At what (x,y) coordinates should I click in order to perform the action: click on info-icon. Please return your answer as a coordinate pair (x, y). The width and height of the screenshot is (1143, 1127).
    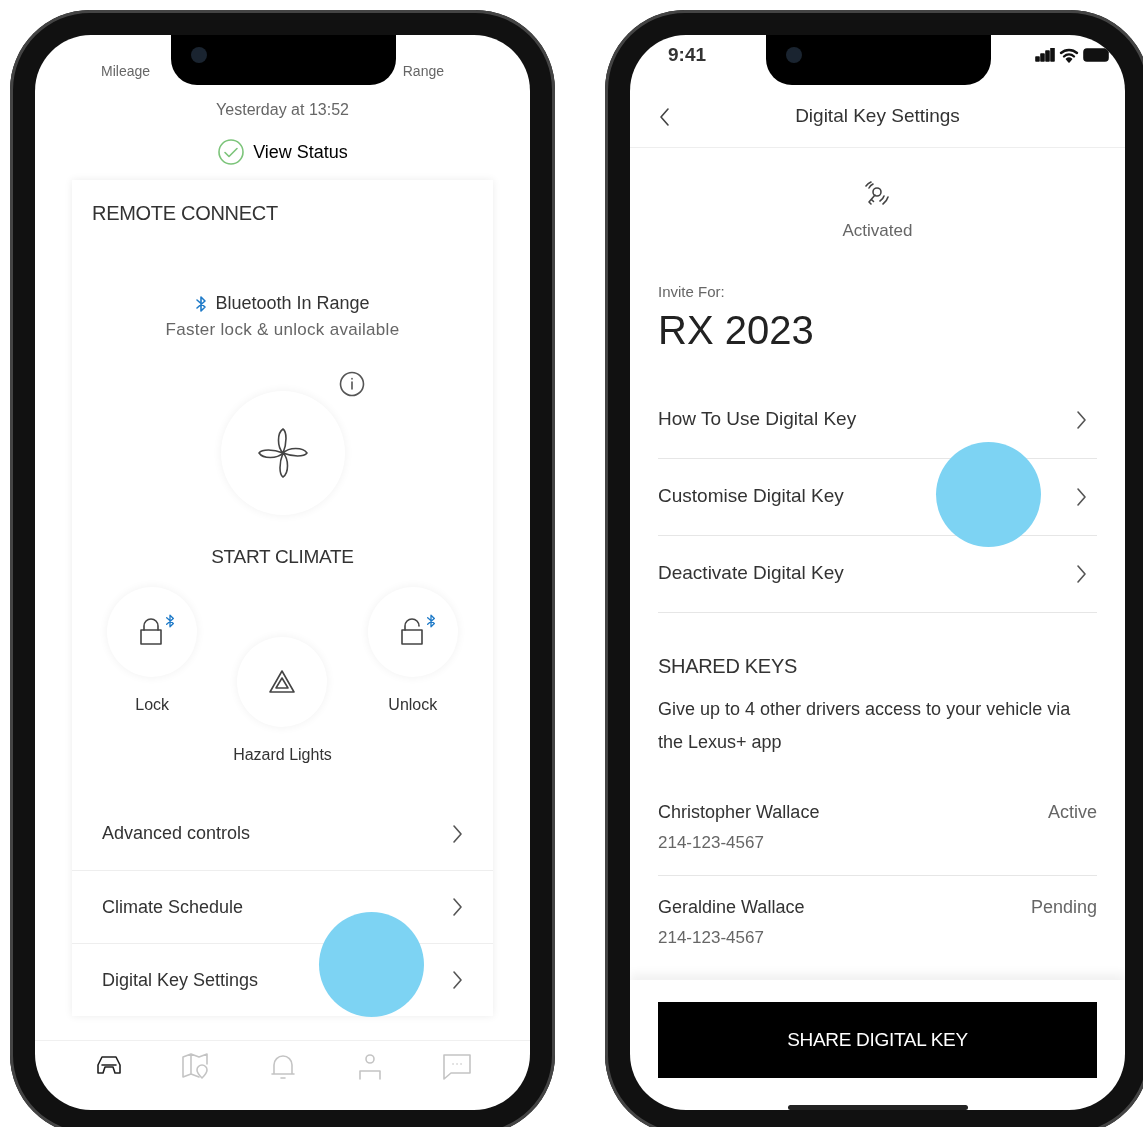
    Looking at the image, I should click on (352, 383).